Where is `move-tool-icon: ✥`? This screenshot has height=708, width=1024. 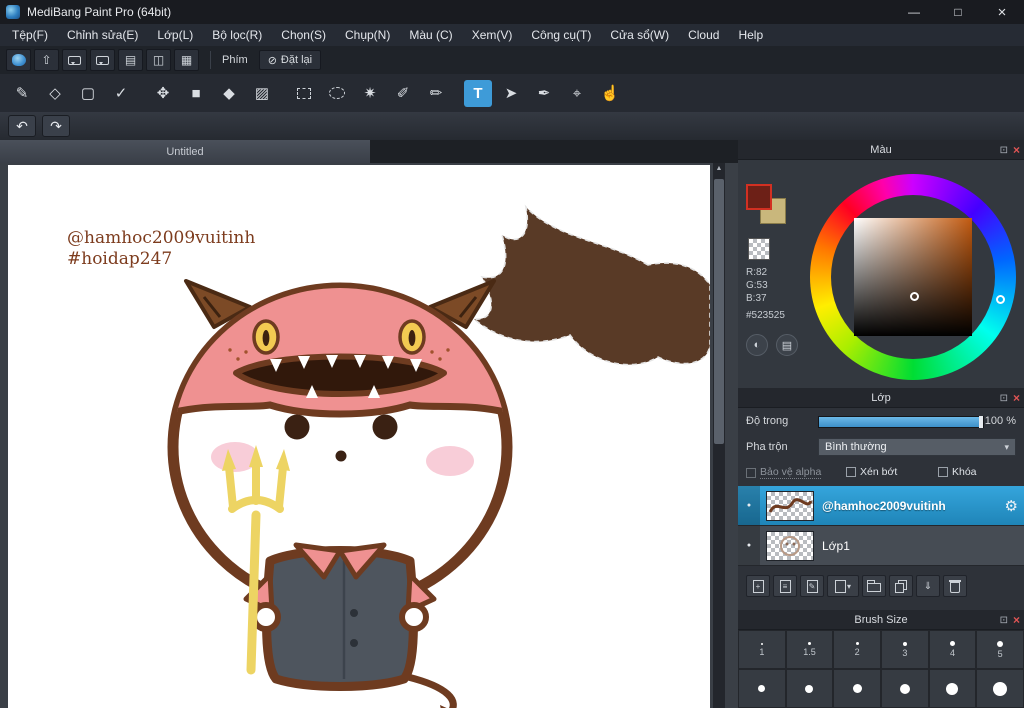 move-tool-icon: ✥ is located at coordinates (163, 93).